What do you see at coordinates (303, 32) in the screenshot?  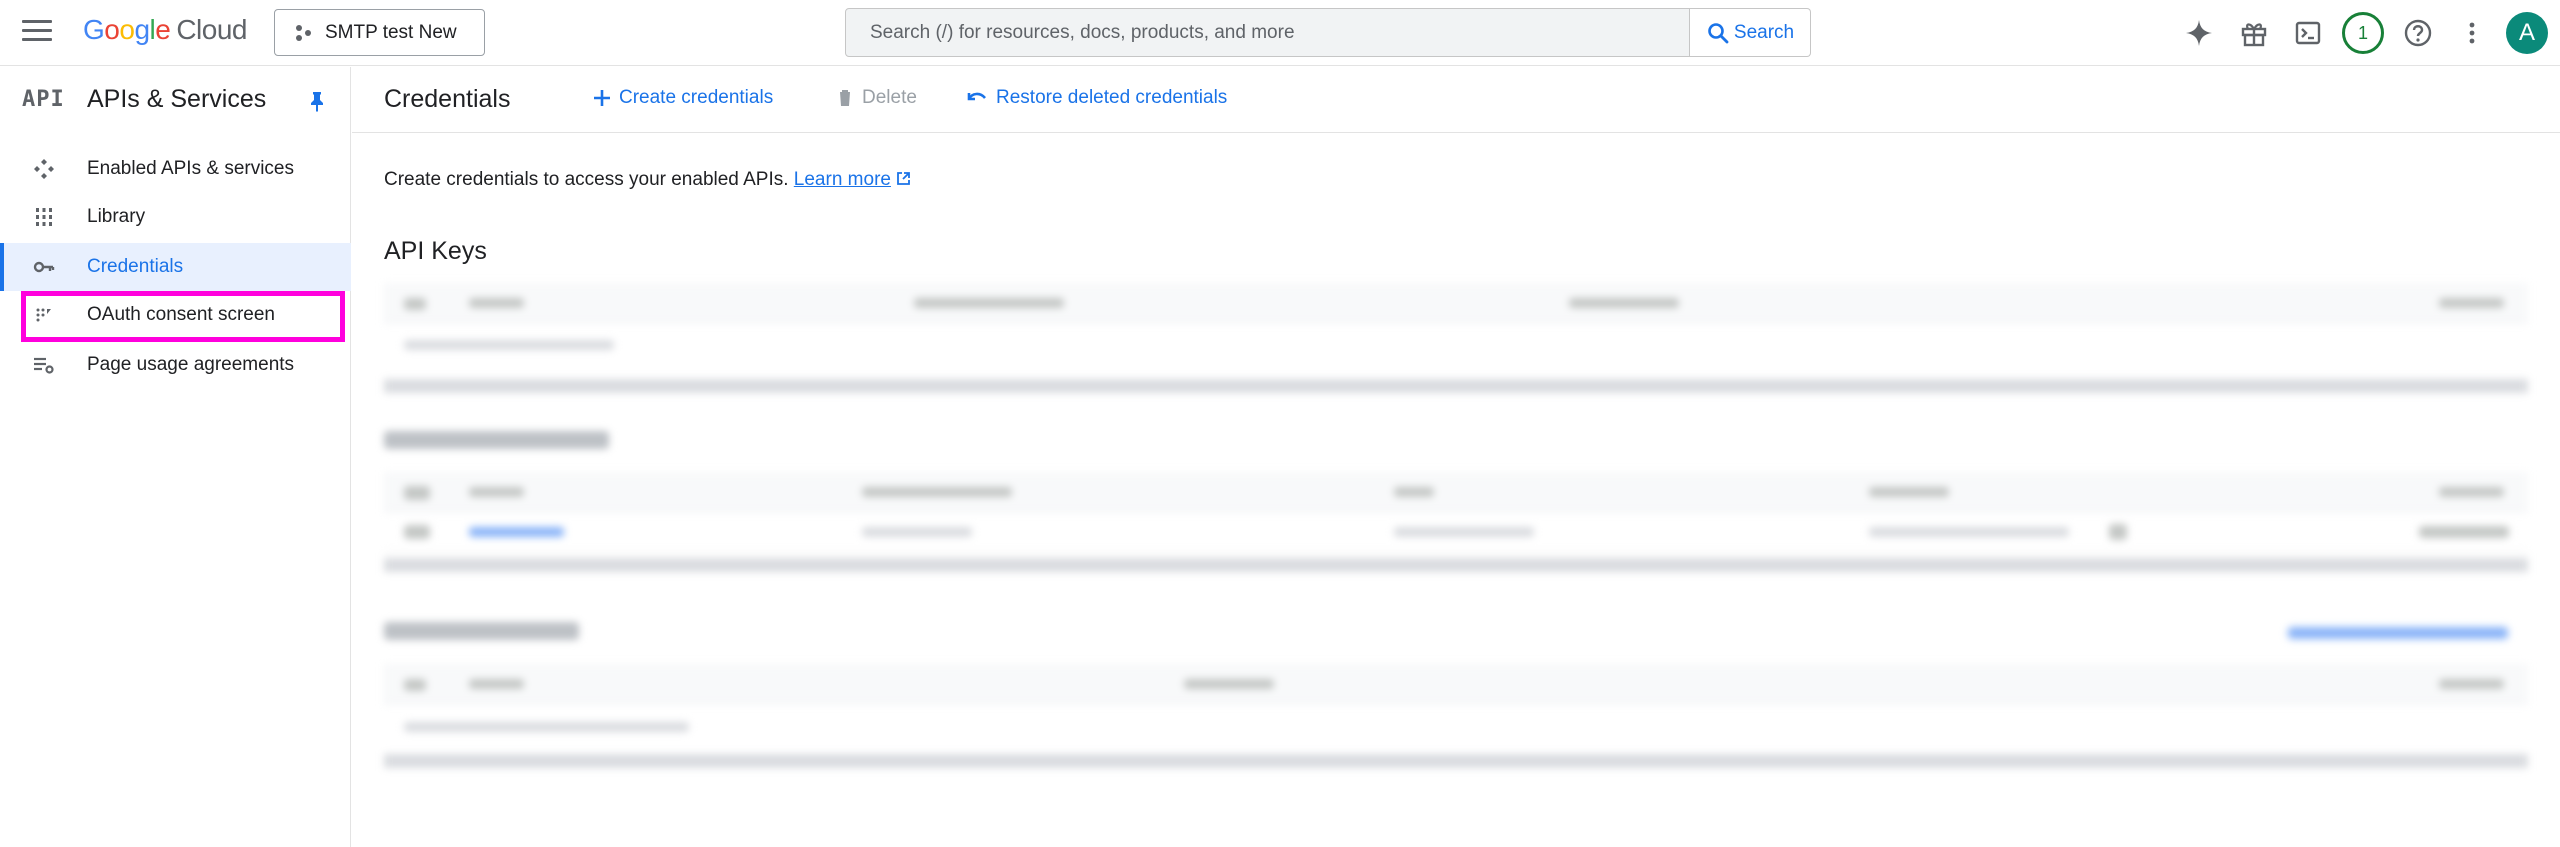 I see `project-nodes-icon` at bounding box center [303, 32].